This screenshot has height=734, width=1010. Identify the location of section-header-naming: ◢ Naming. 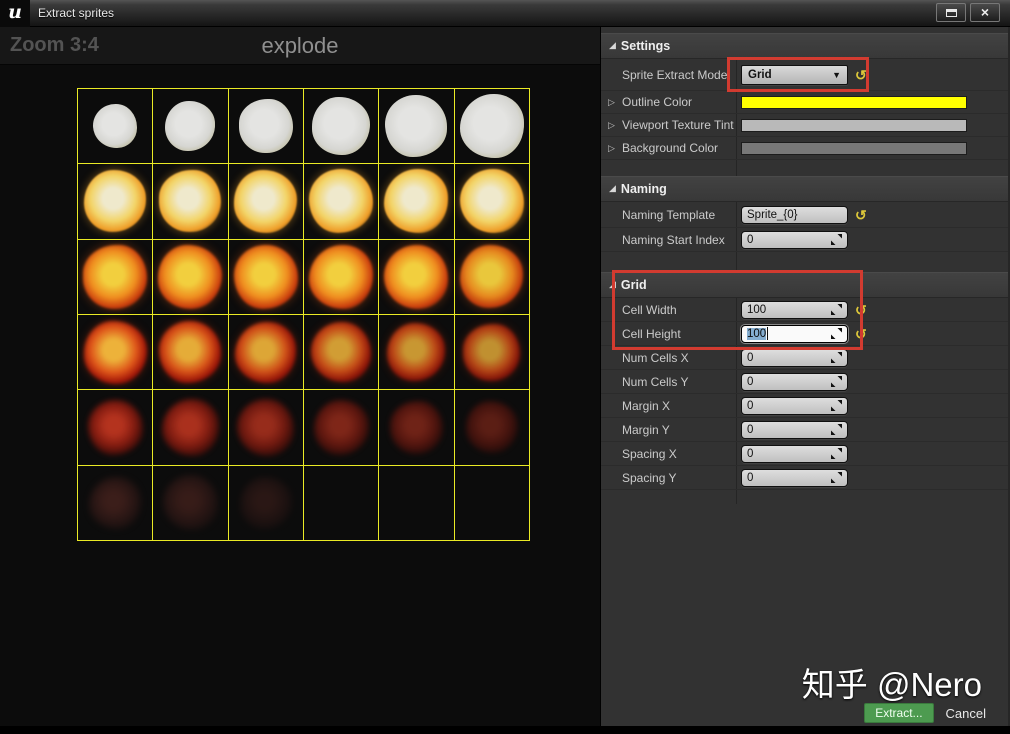
(804, 189).